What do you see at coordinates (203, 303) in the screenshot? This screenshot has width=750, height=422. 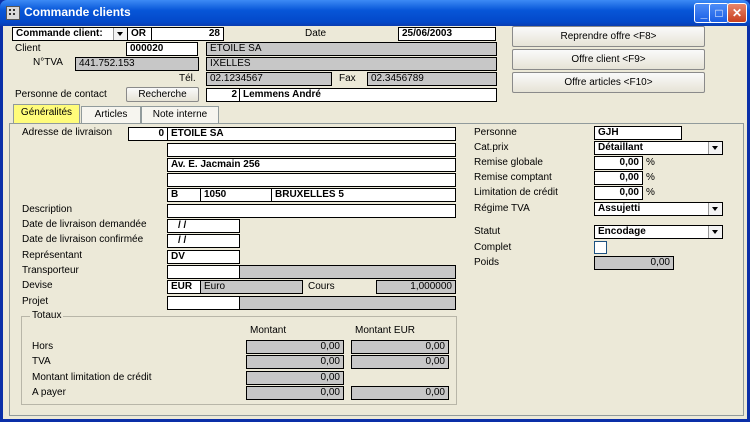 I see `projet-code-field` at bounding box center [203, 303].